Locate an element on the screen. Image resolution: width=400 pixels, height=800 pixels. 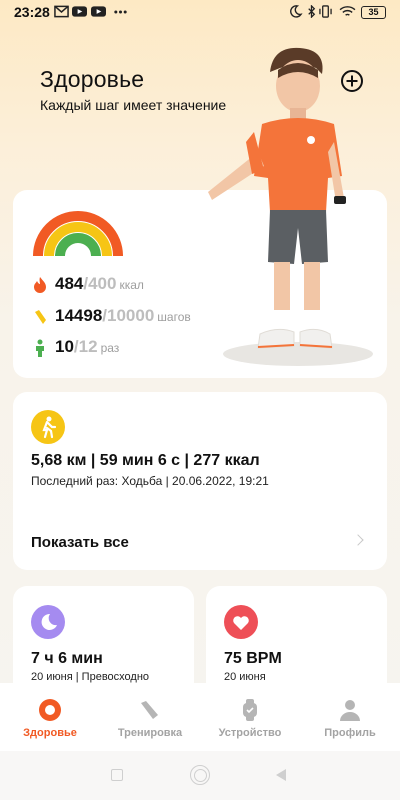
flame-icon is located at coordinates (40, 285).